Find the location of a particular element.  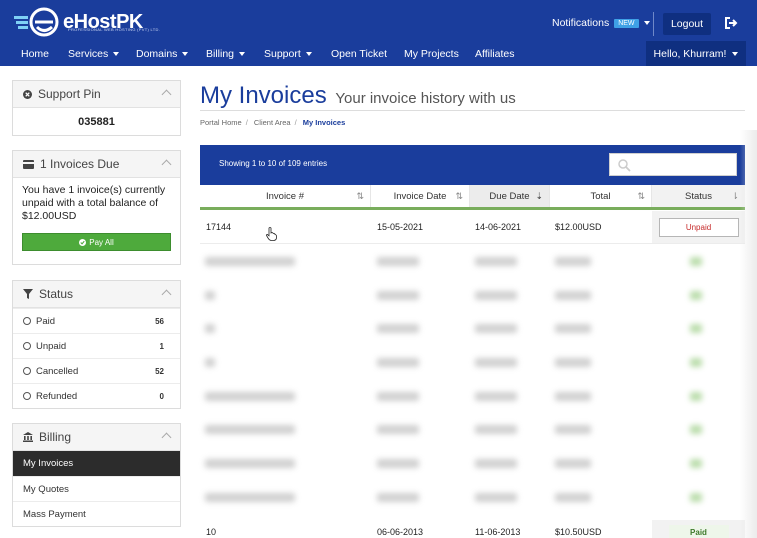

exit-icon is located at coordinates (731, 23).